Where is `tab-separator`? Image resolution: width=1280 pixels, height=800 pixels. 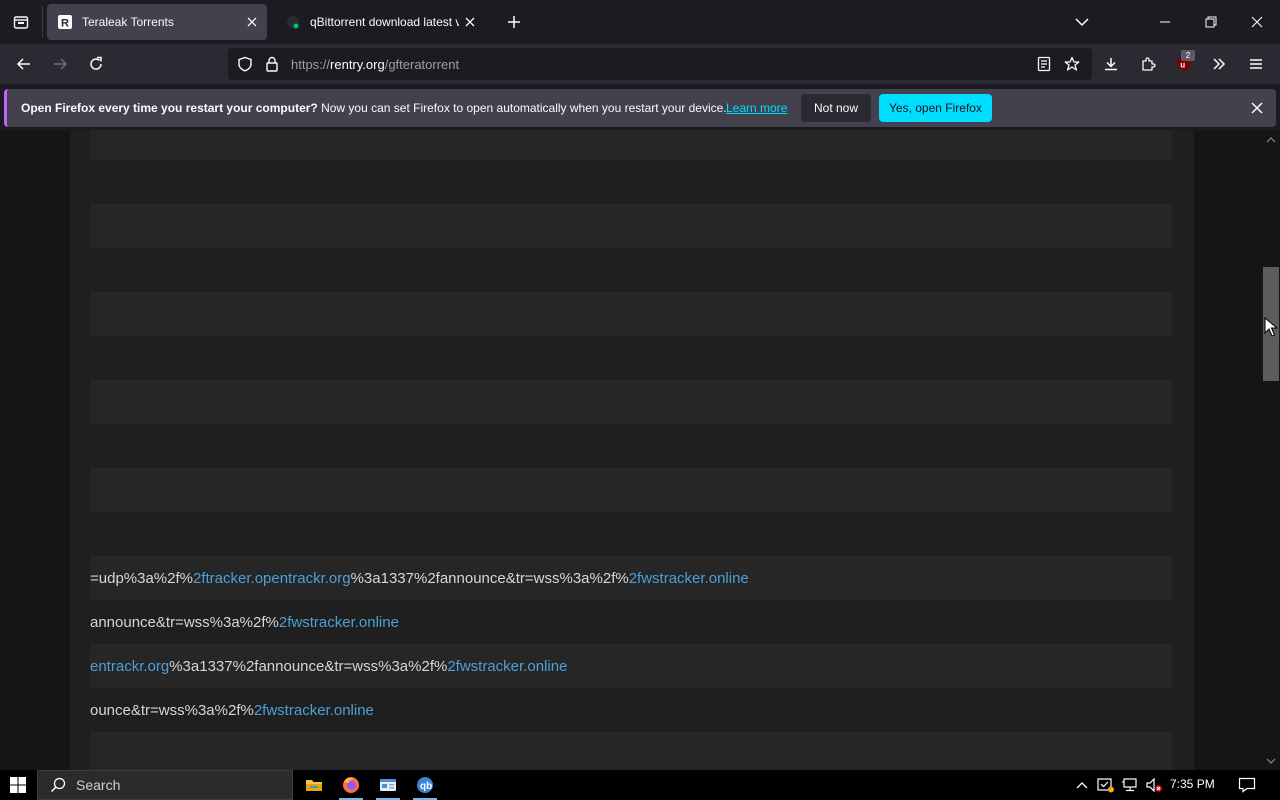 tab-separator is located at coordinates (42, 22).